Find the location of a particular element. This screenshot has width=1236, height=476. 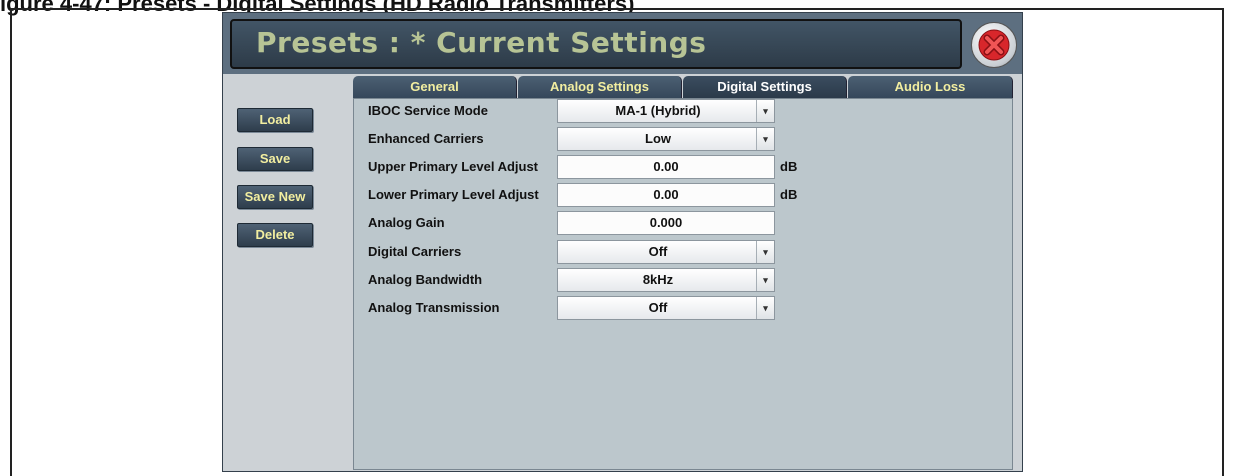

lower-primary-level-input: 0.00 is located at coordinates (666, 195).